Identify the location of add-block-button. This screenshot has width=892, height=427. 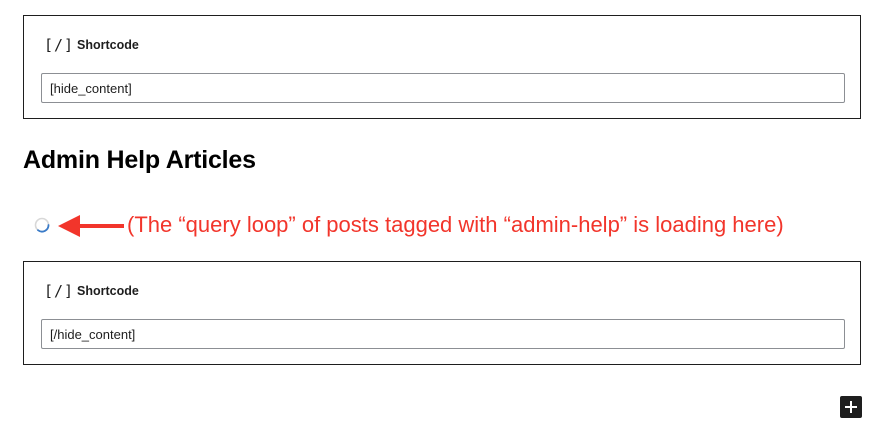
(851, 407).